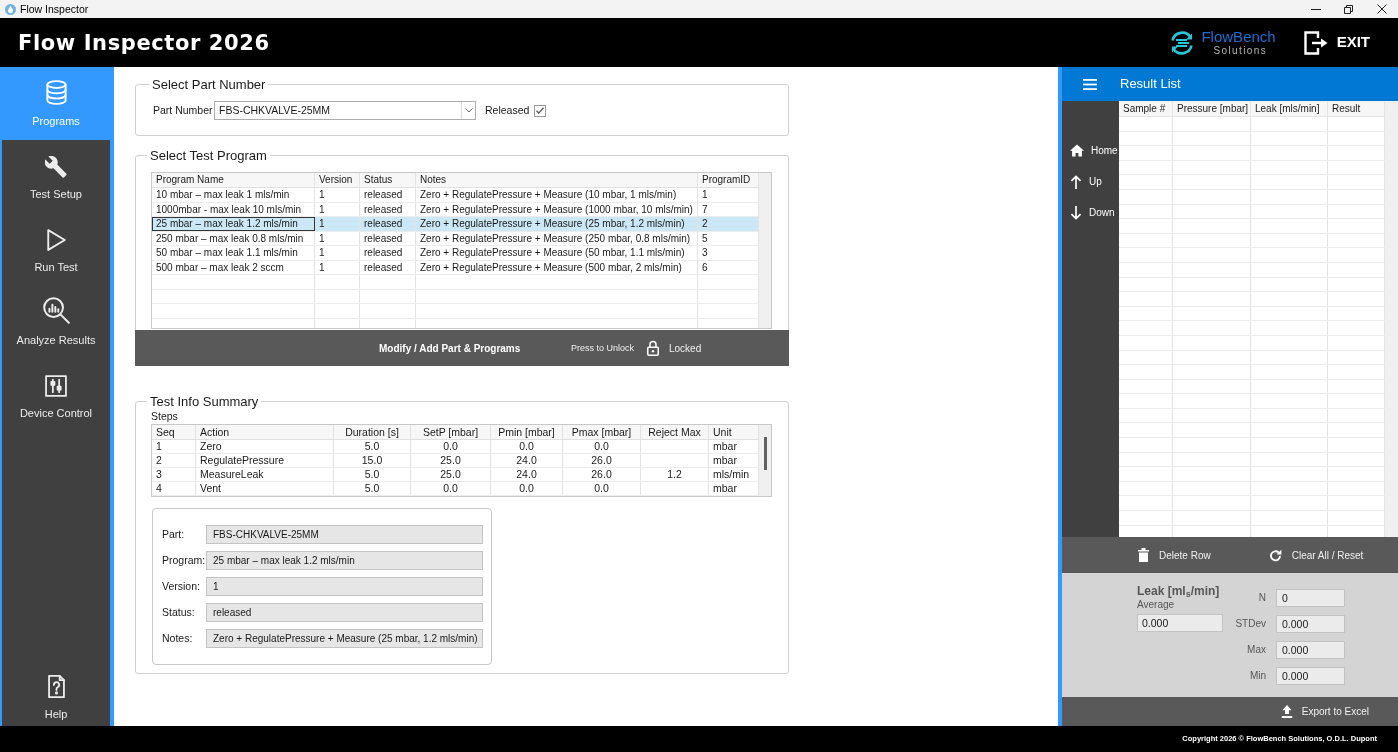 The width and height of the screenshot is (1398, 752). Describe the element at coordinates (1180, 623) in the screenshot. I see `average-field: 0.000` at that location.